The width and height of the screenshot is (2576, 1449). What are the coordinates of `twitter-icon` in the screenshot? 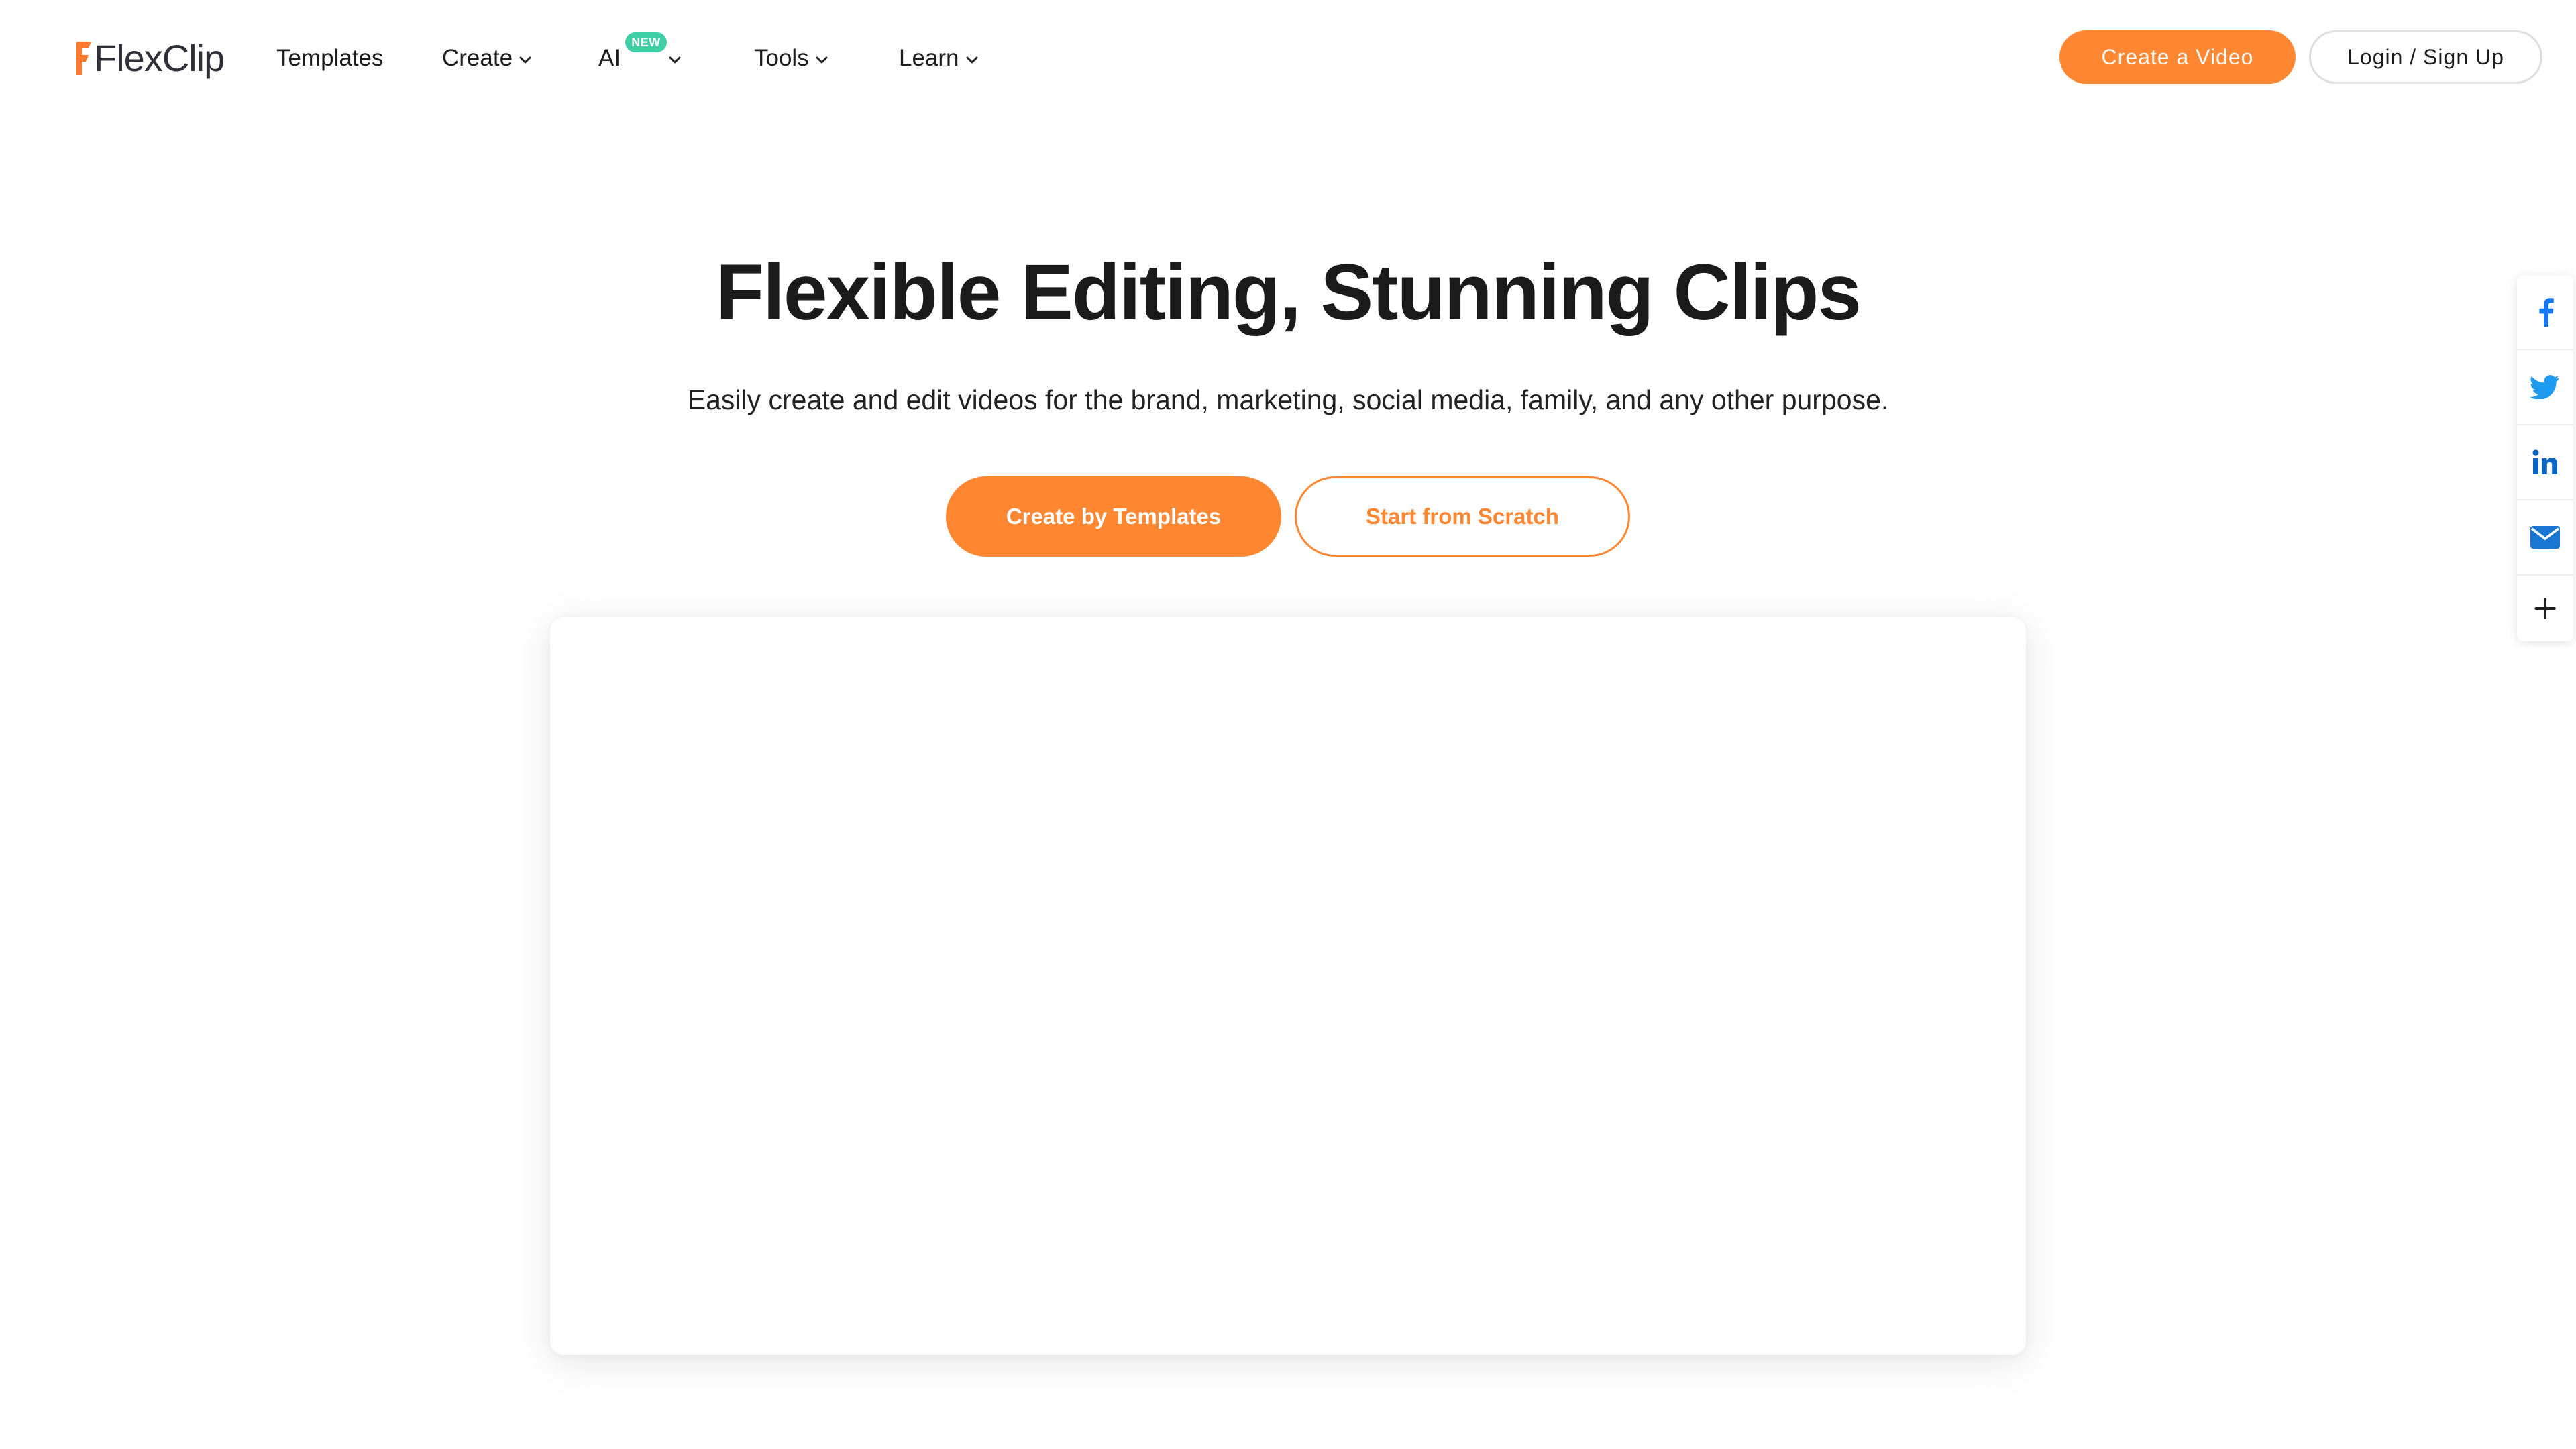 It's located at (2544, 387).